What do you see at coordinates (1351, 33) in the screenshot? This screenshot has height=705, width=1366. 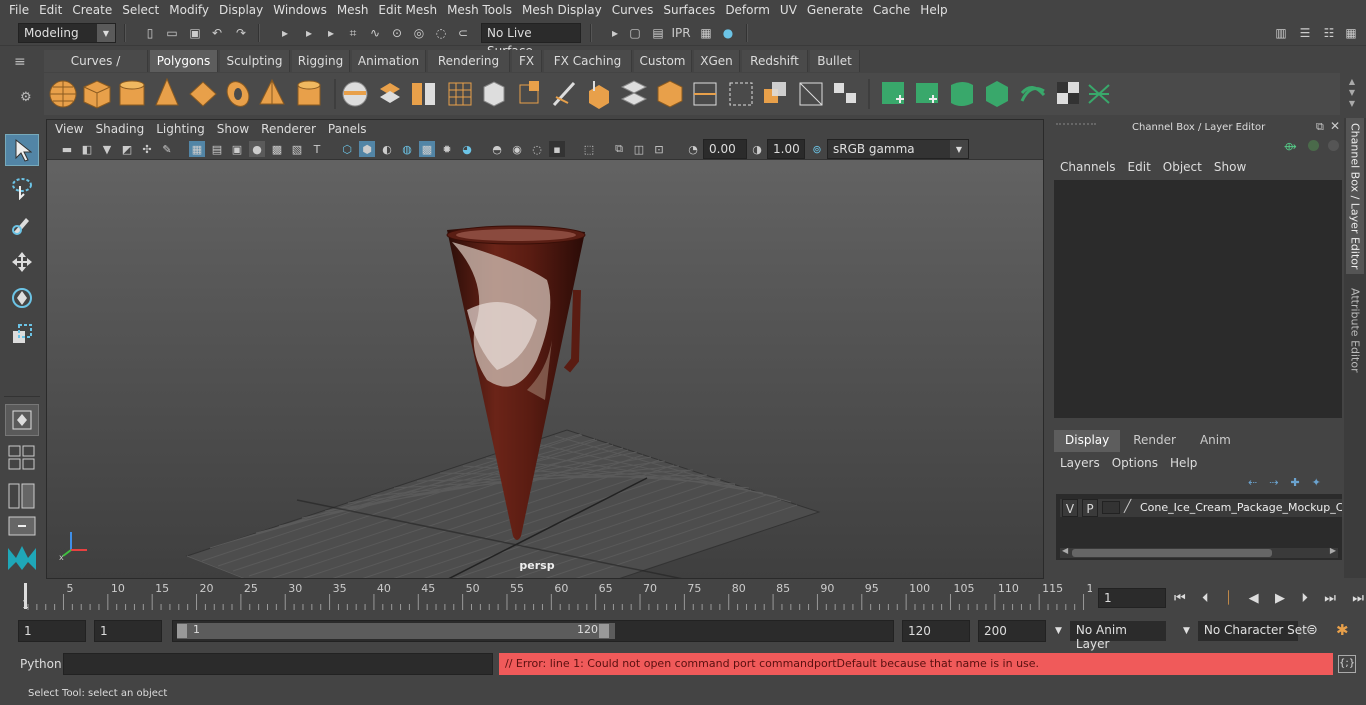 I see `tool-settings-toggle-icon: ▦` at bounding box center [1351, 33].